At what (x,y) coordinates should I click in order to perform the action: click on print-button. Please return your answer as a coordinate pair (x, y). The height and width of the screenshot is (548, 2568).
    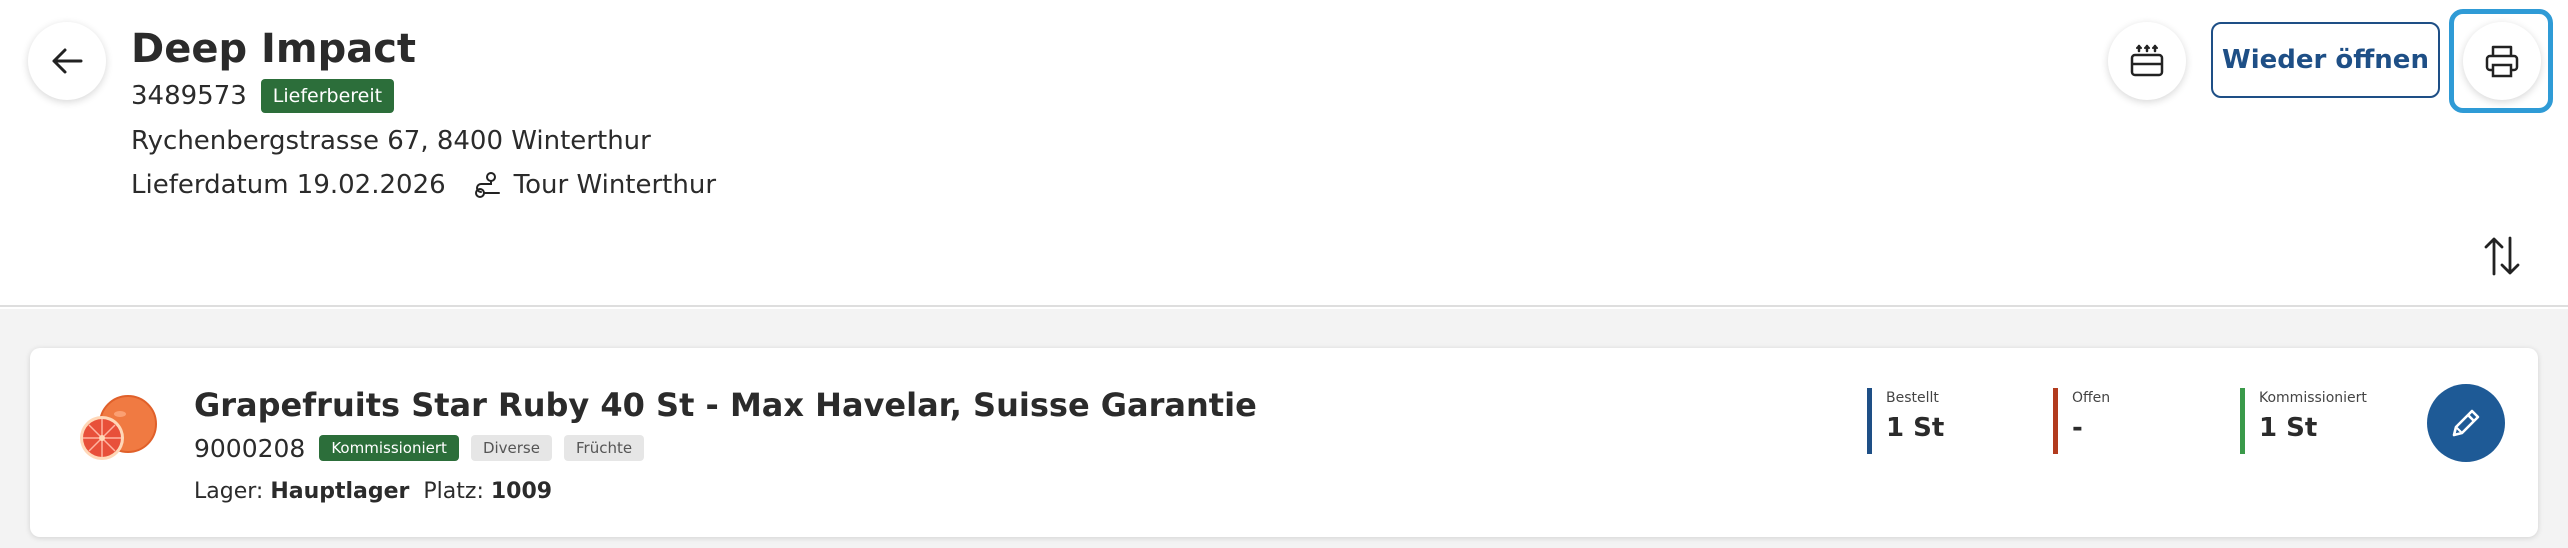
    Looking at the image, I should click on (2502, 61).